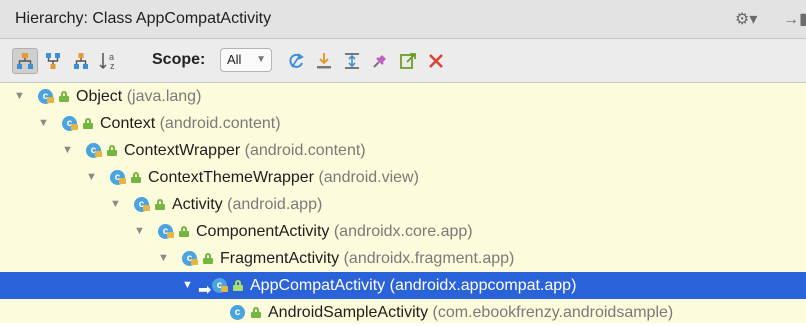 This screenshot has width=806, height=326. Describe the element at coordinates (263, 231) in the screenshot. I see `class-name-text: ComponentActivity` at that location.